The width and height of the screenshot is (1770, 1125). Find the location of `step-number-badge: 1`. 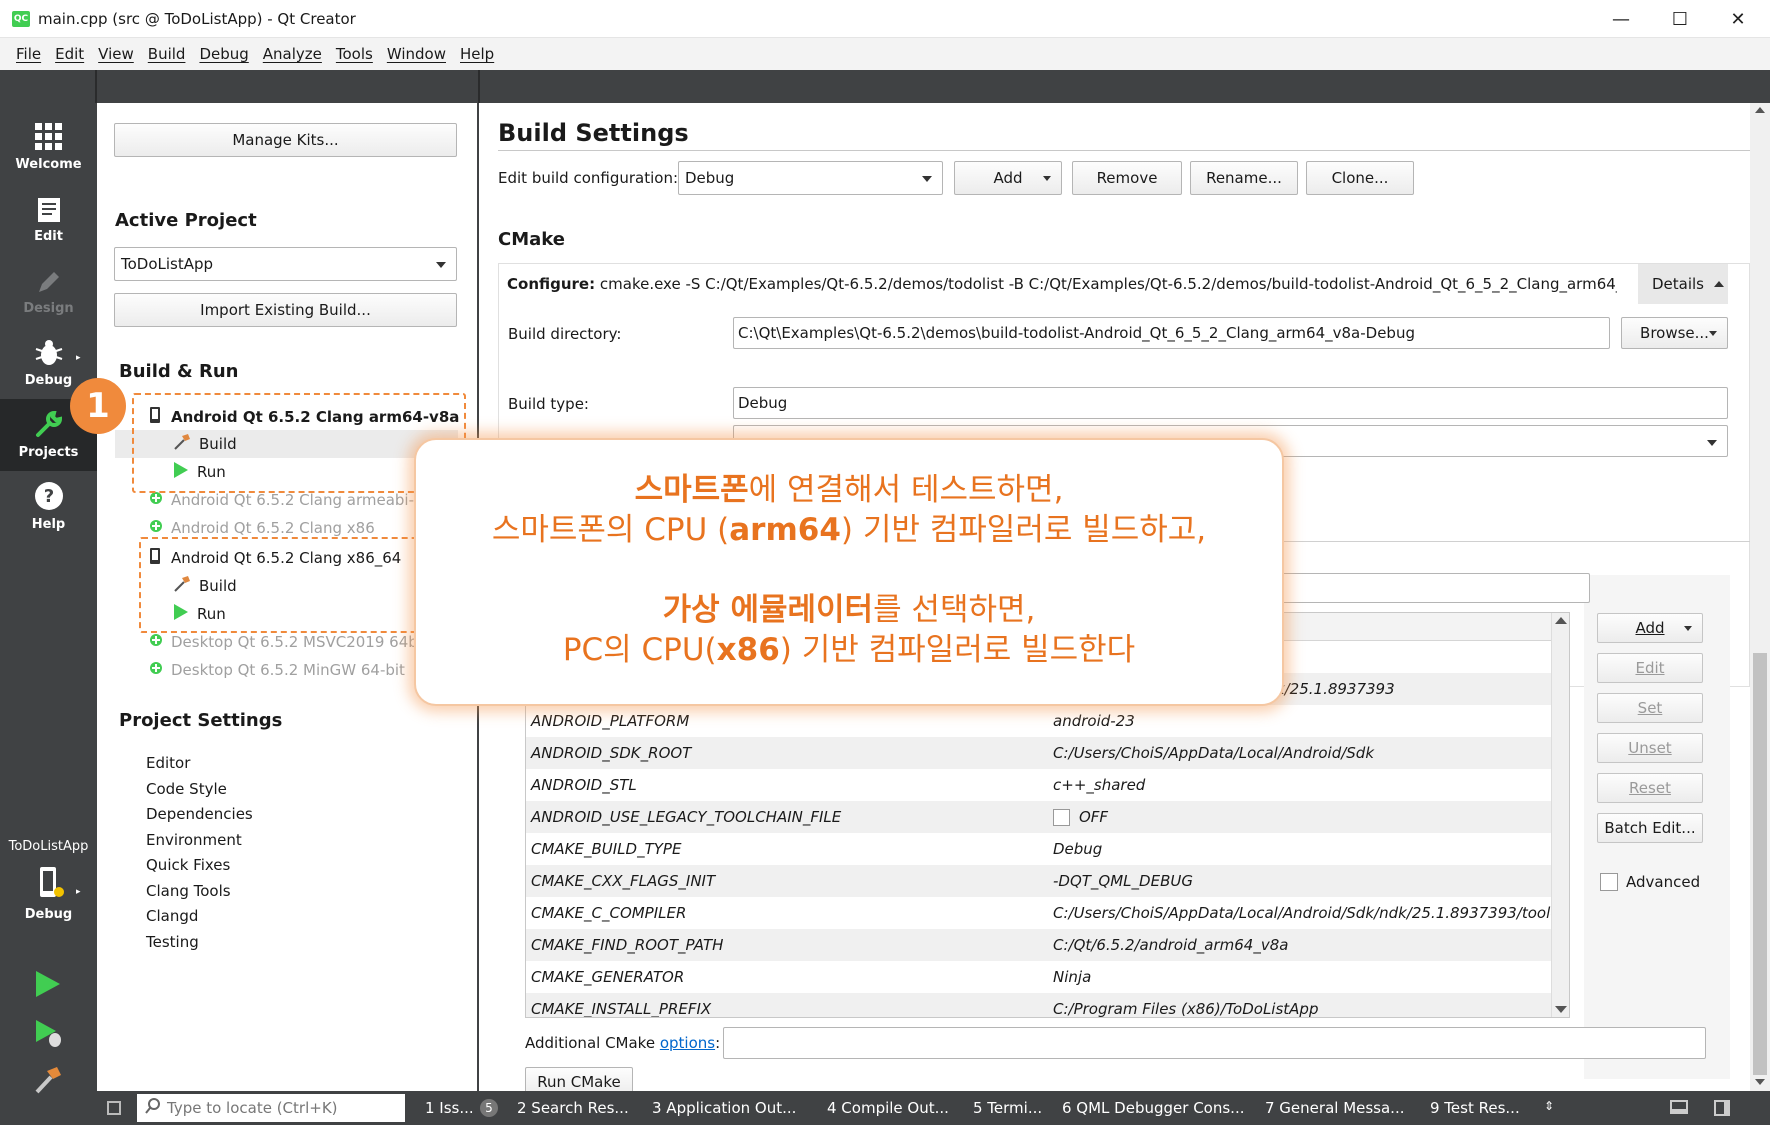

step-number-badge: 1 is located at coordinates (98, 406).